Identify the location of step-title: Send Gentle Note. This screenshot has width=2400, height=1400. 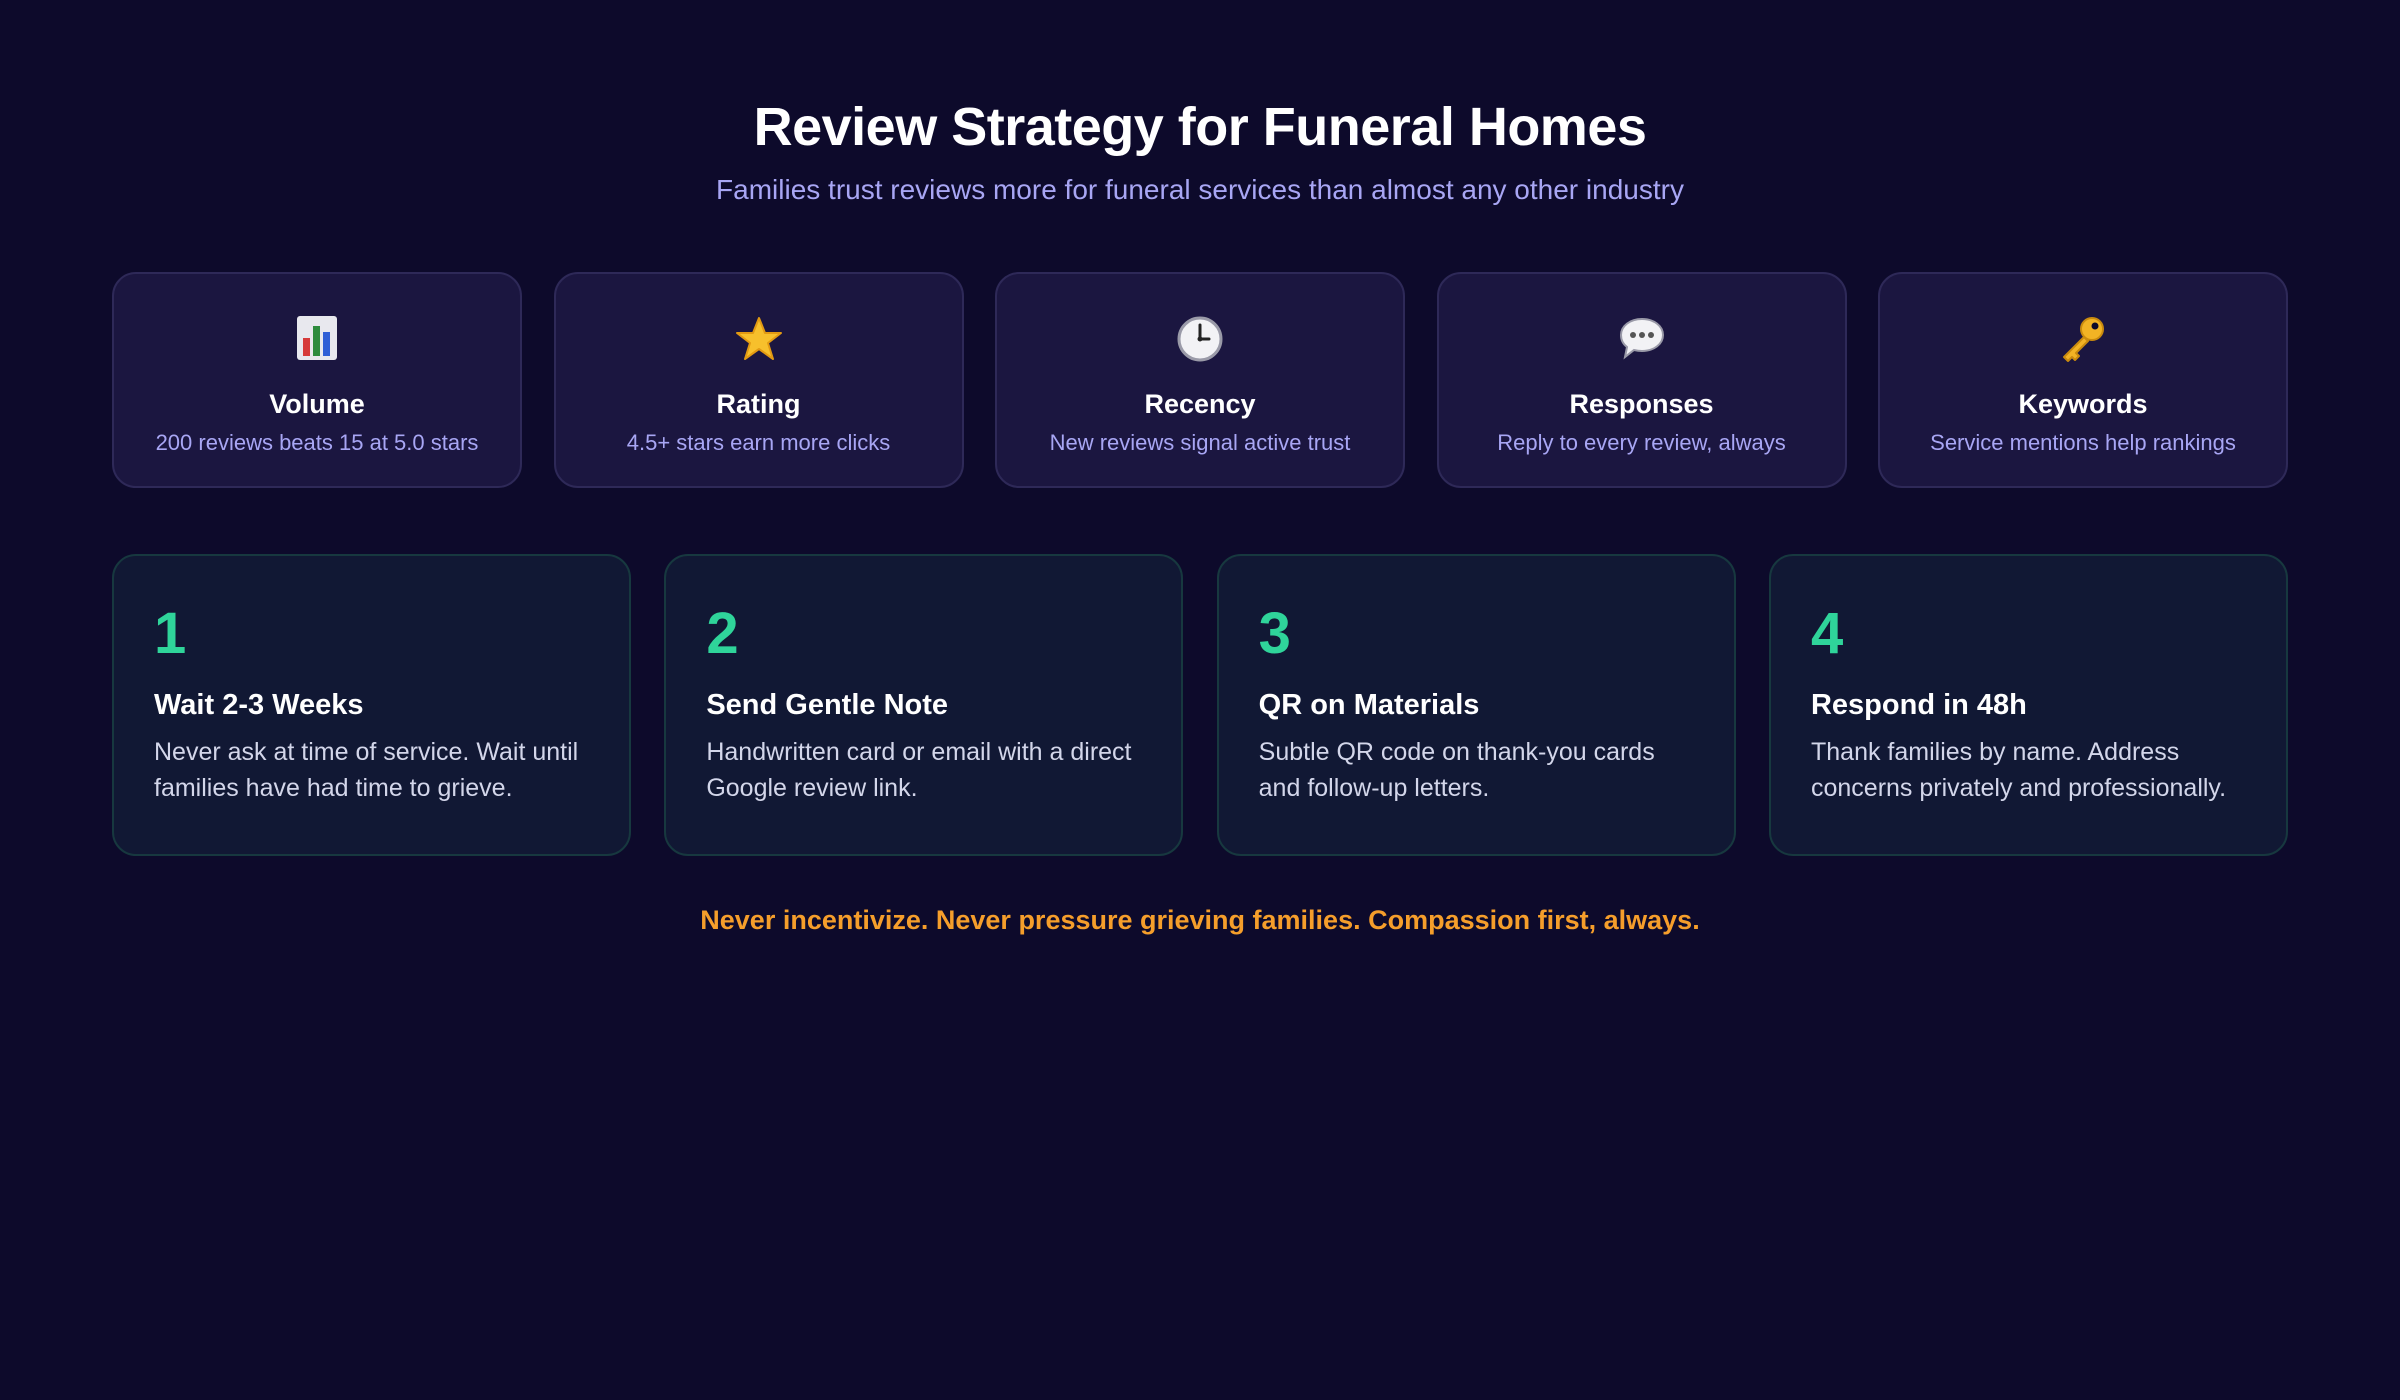
(827, 705).